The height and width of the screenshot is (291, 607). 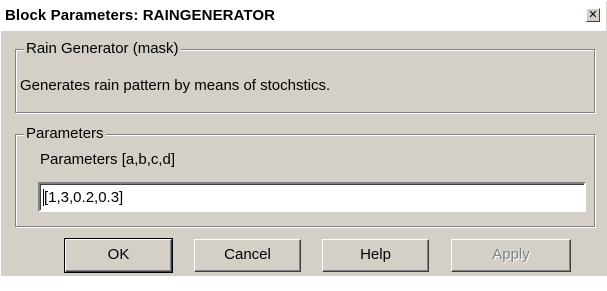 I want to click on cancel-button: Cancel, so click(x=247, y=255).